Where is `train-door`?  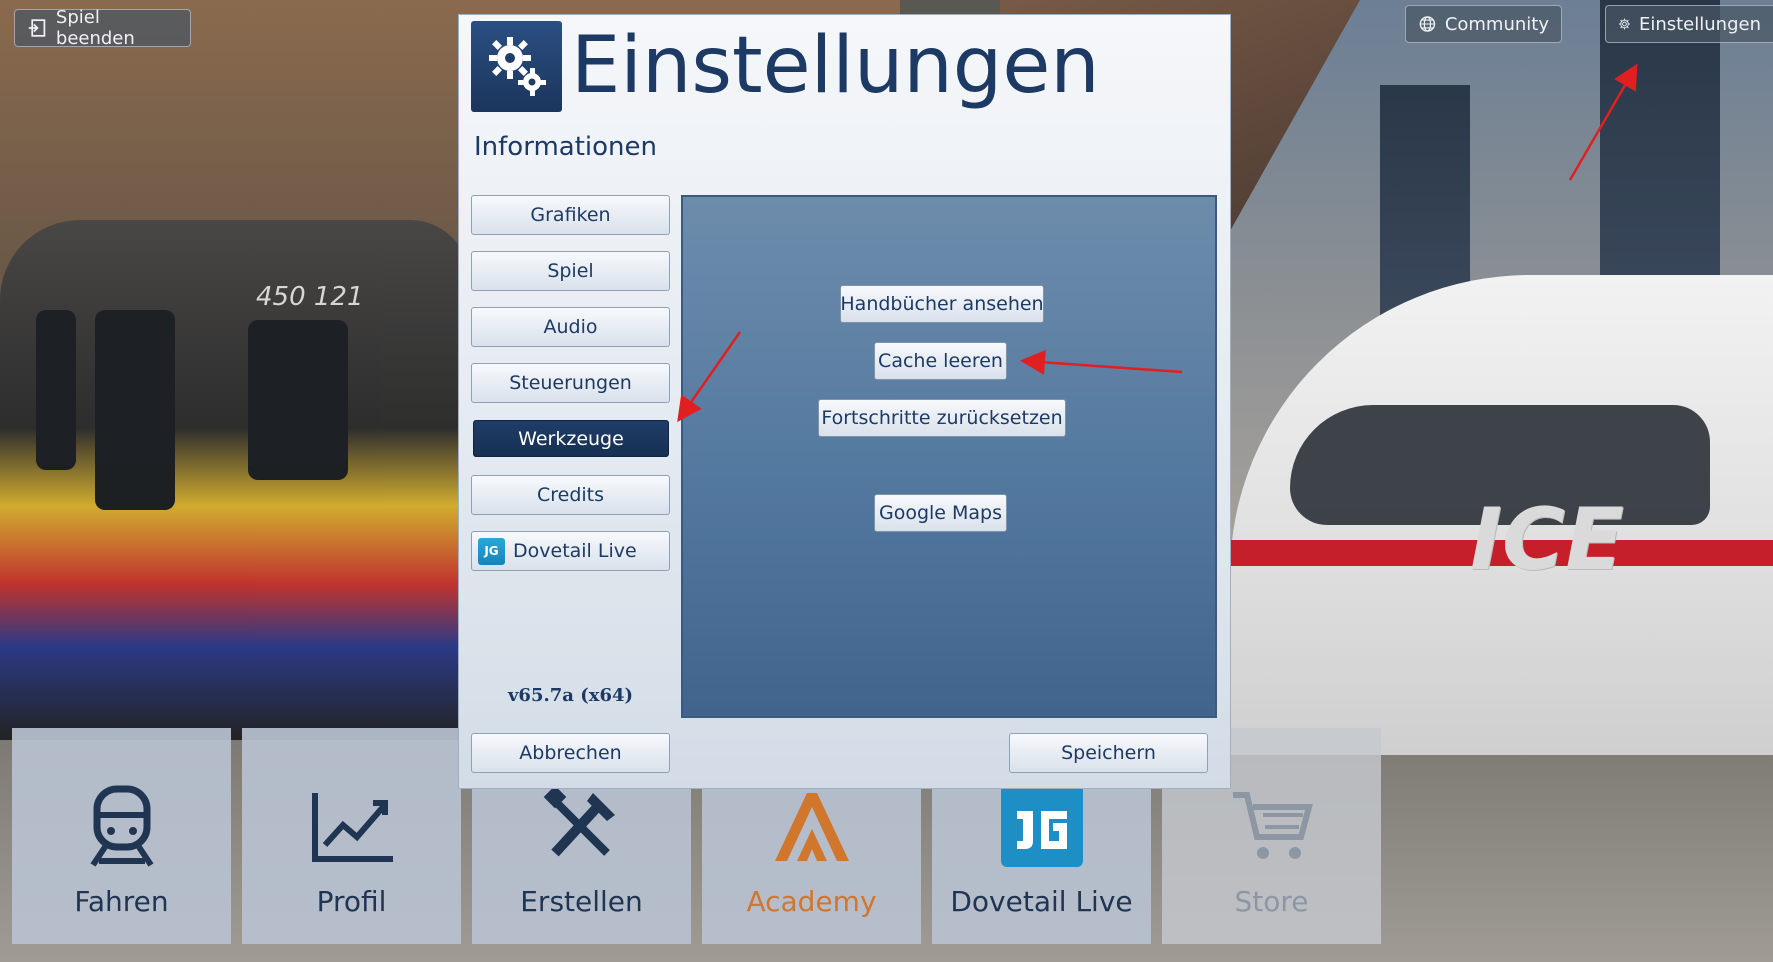 train-door is located at coordinates (135, 410).